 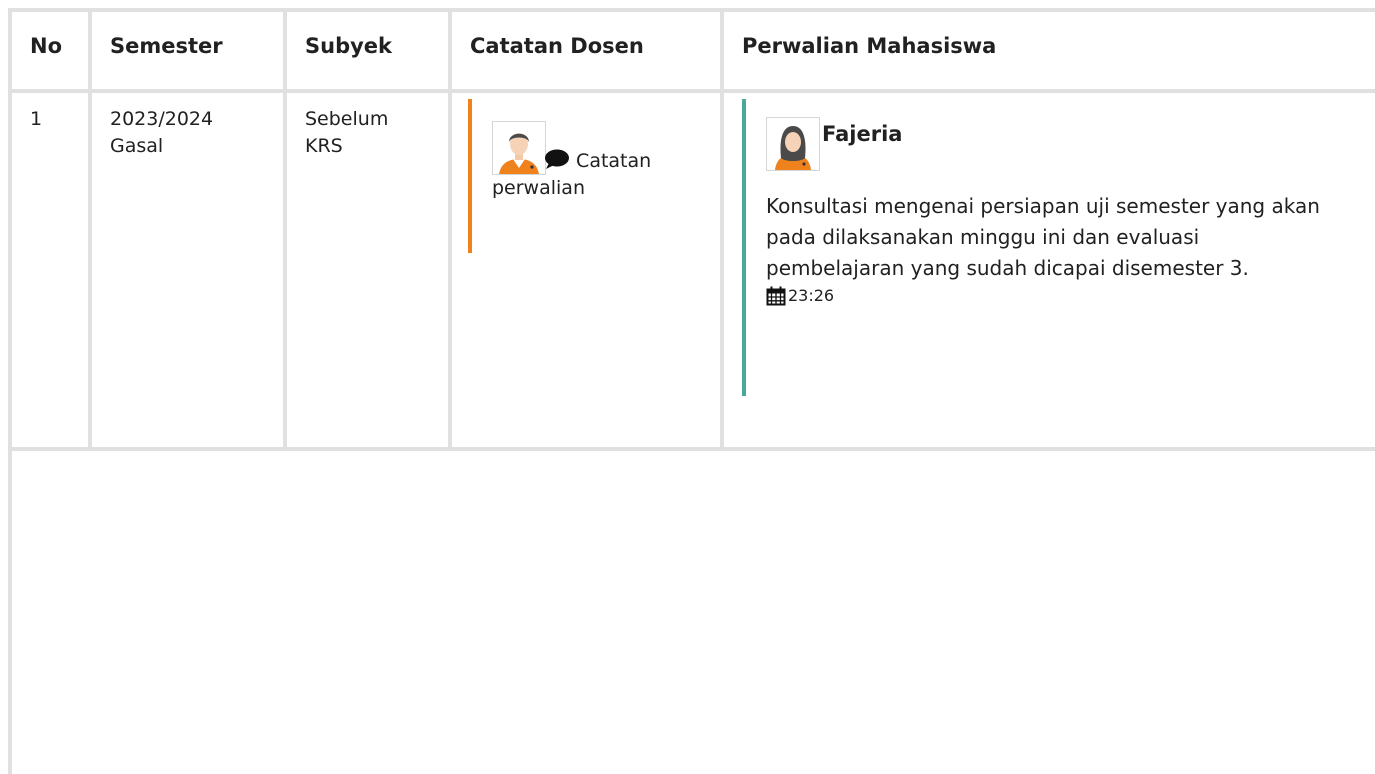 I want to click on cell-semester: 2023/2024 Gasal, so click(x=187, y=271).